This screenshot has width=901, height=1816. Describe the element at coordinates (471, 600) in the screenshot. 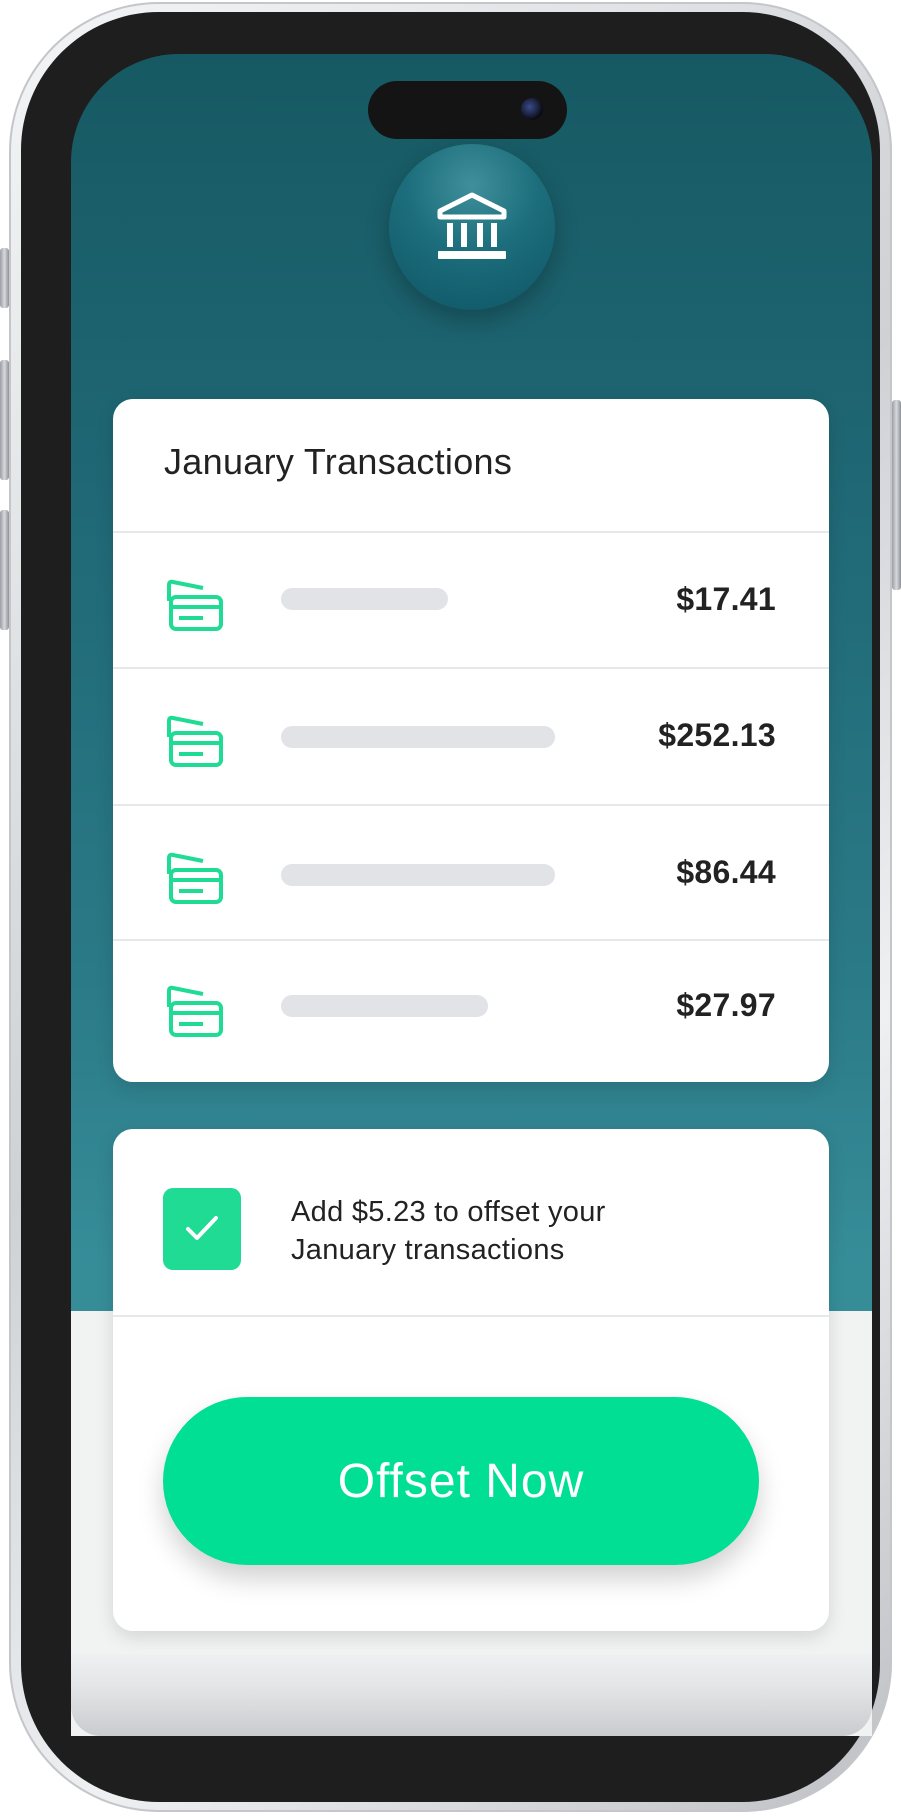

I see `transaction-row: $17.41` at that location.